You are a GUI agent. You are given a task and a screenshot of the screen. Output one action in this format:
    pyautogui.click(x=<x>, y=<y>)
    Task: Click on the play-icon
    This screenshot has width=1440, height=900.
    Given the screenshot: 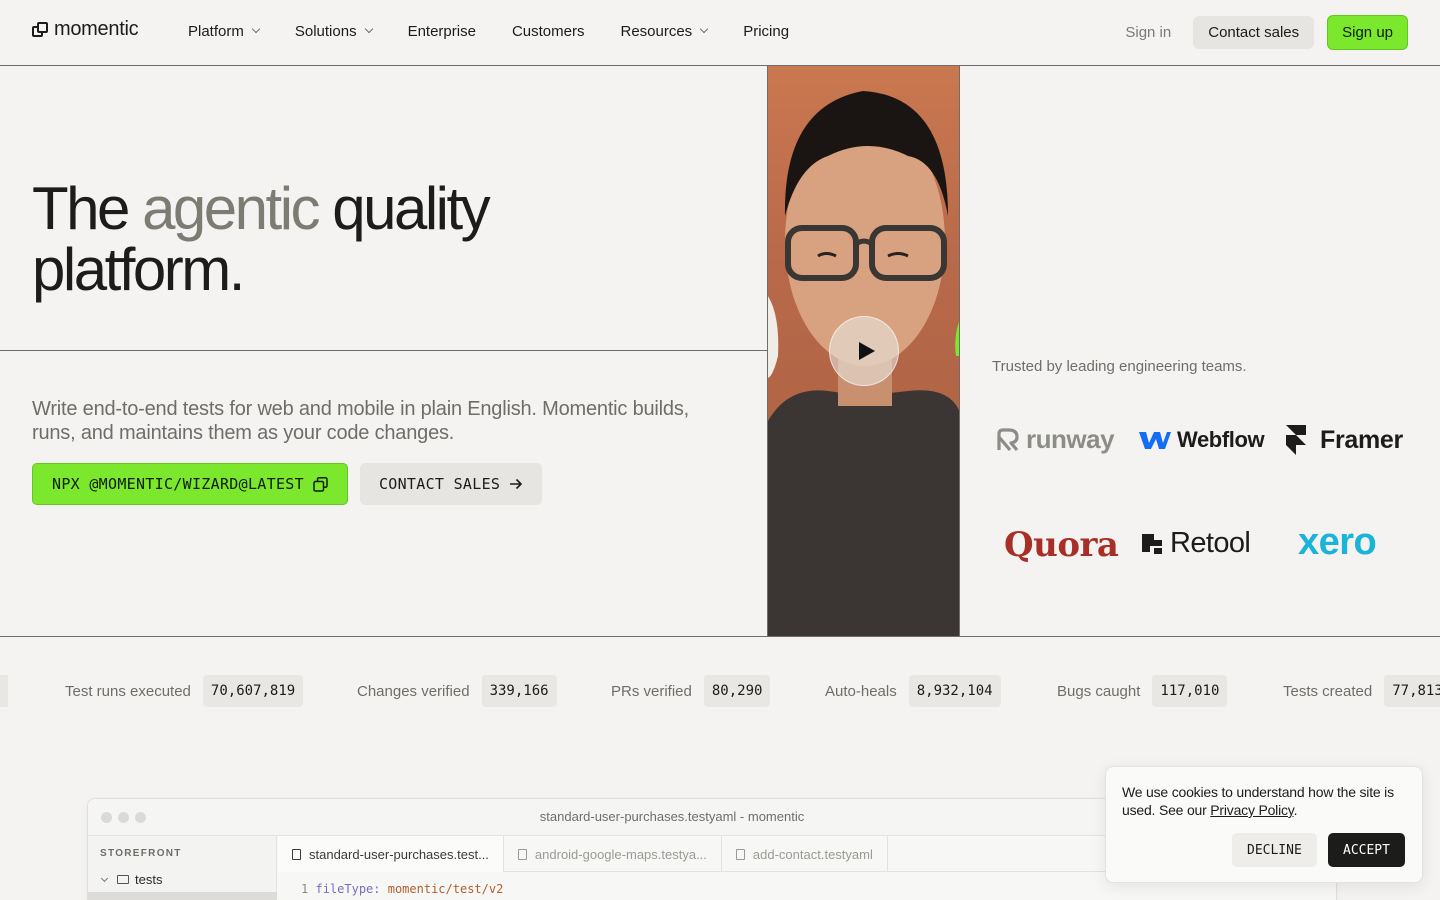 What is the action you would take?
    pyautogui.click(x=866, y=351)
    